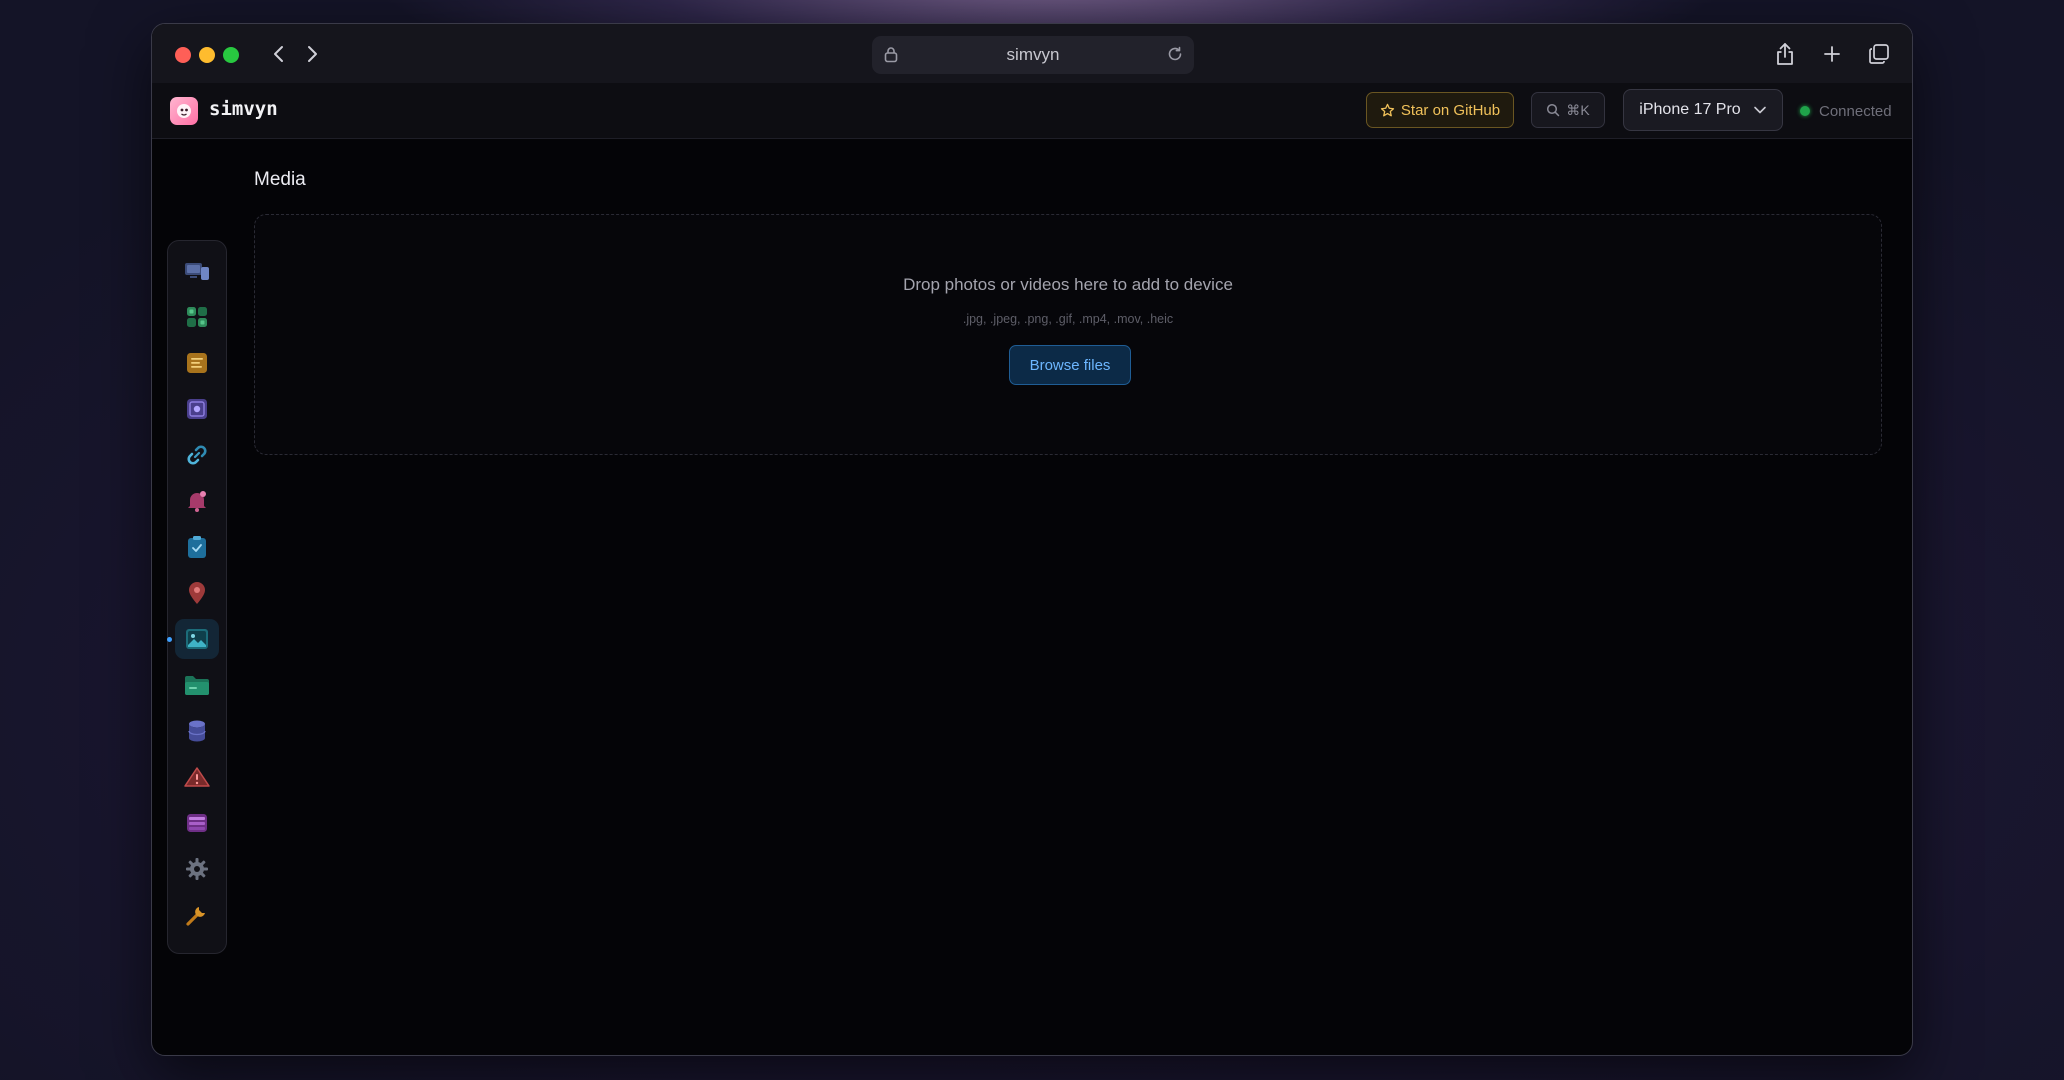  I want to click on browse-files-button: Browse files, so click(1070, 365).